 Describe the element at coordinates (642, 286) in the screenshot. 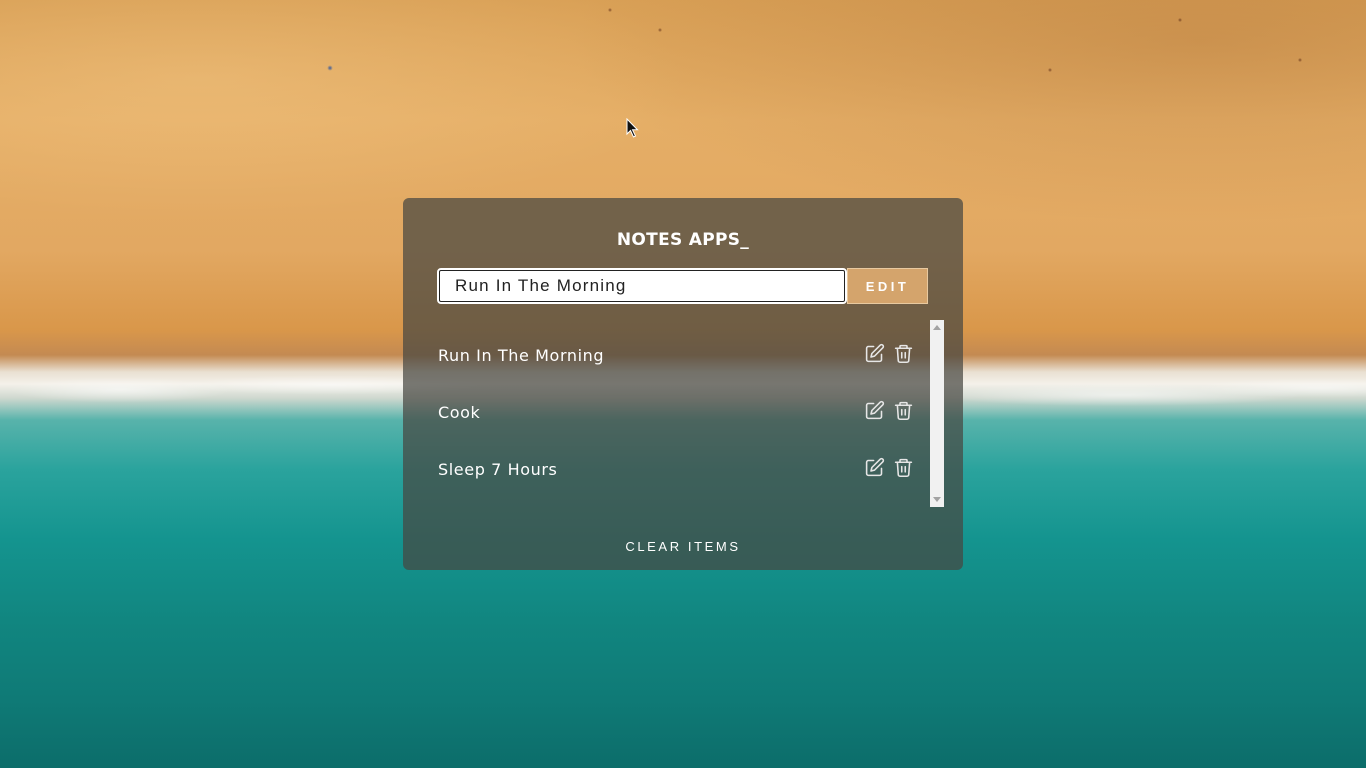

I see `note-input` at that location.